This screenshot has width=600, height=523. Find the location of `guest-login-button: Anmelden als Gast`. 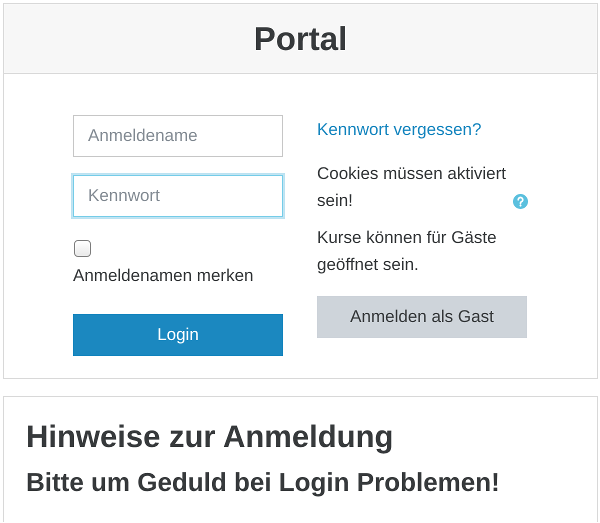

guest-login-button: Anmelden als Gast is located at coordinates (422, 317).